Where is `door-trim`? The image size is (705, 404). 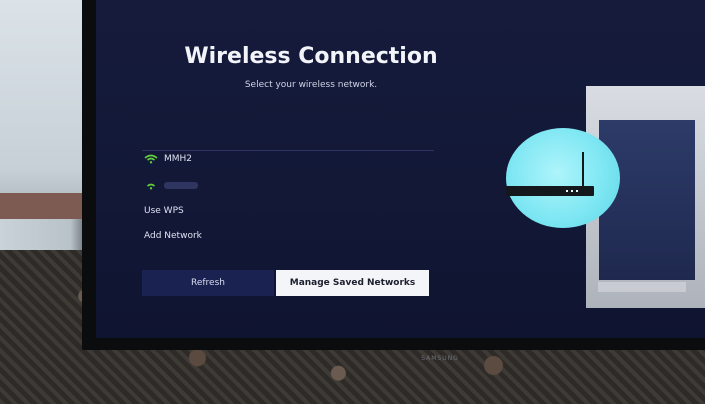
door-trim is located at coordinates (43, 206).